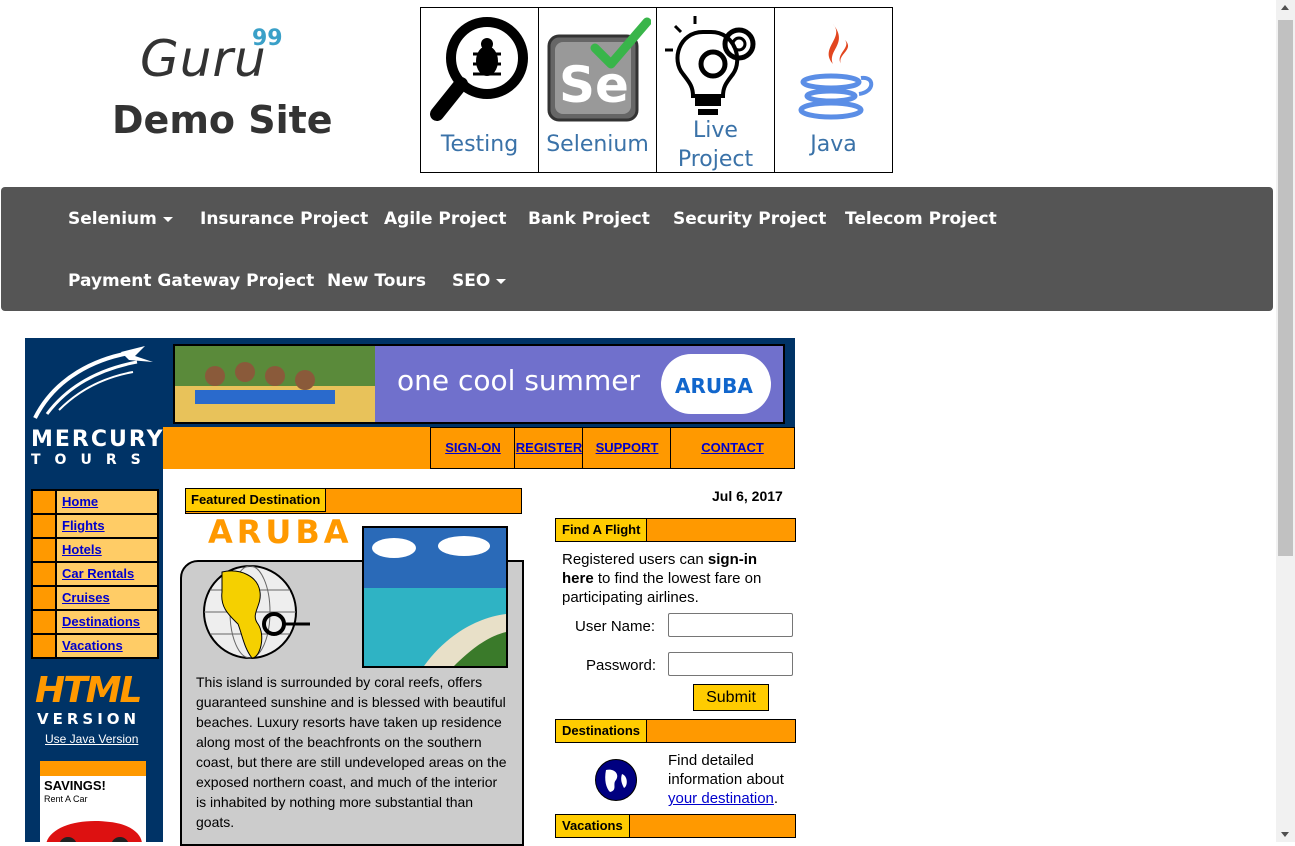 This screenshot has height=846, width=1295. Describe the element at coordinates (715, 130) in the screenshot. I see `tile-live-project-label-line1: Live` at that location.